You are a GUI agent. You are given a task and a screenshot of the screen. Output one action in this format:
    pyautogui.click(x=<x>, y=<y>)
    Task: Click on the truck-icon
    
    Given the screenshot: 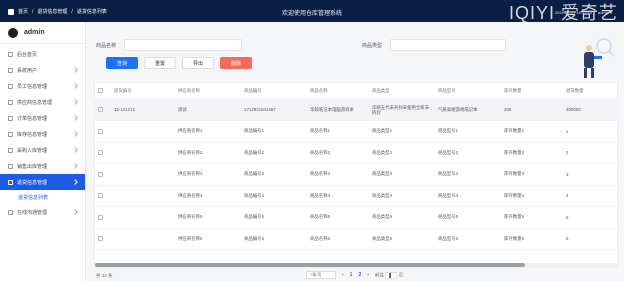 What is the action you would take?
    pyautogui.click(x=10, y=102)
    